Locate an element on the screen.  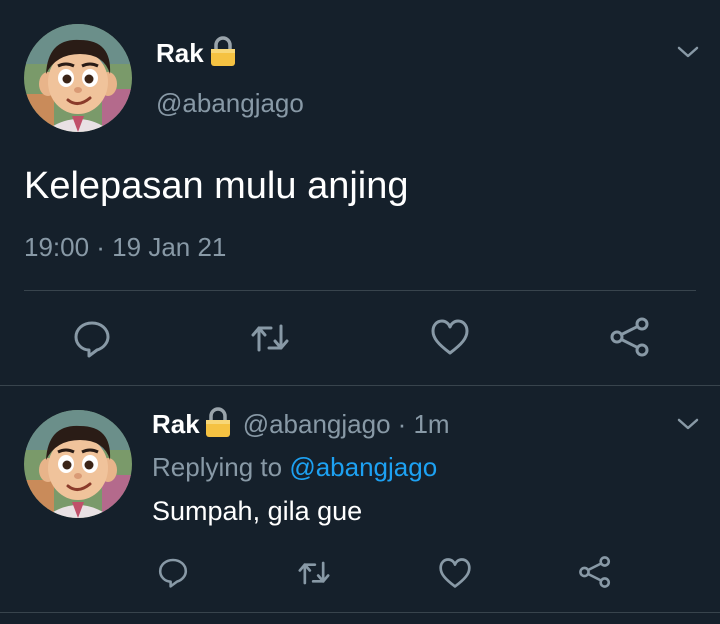
tweet-text: Kelepasan mulu anjing is located at coordinates (216, 186).